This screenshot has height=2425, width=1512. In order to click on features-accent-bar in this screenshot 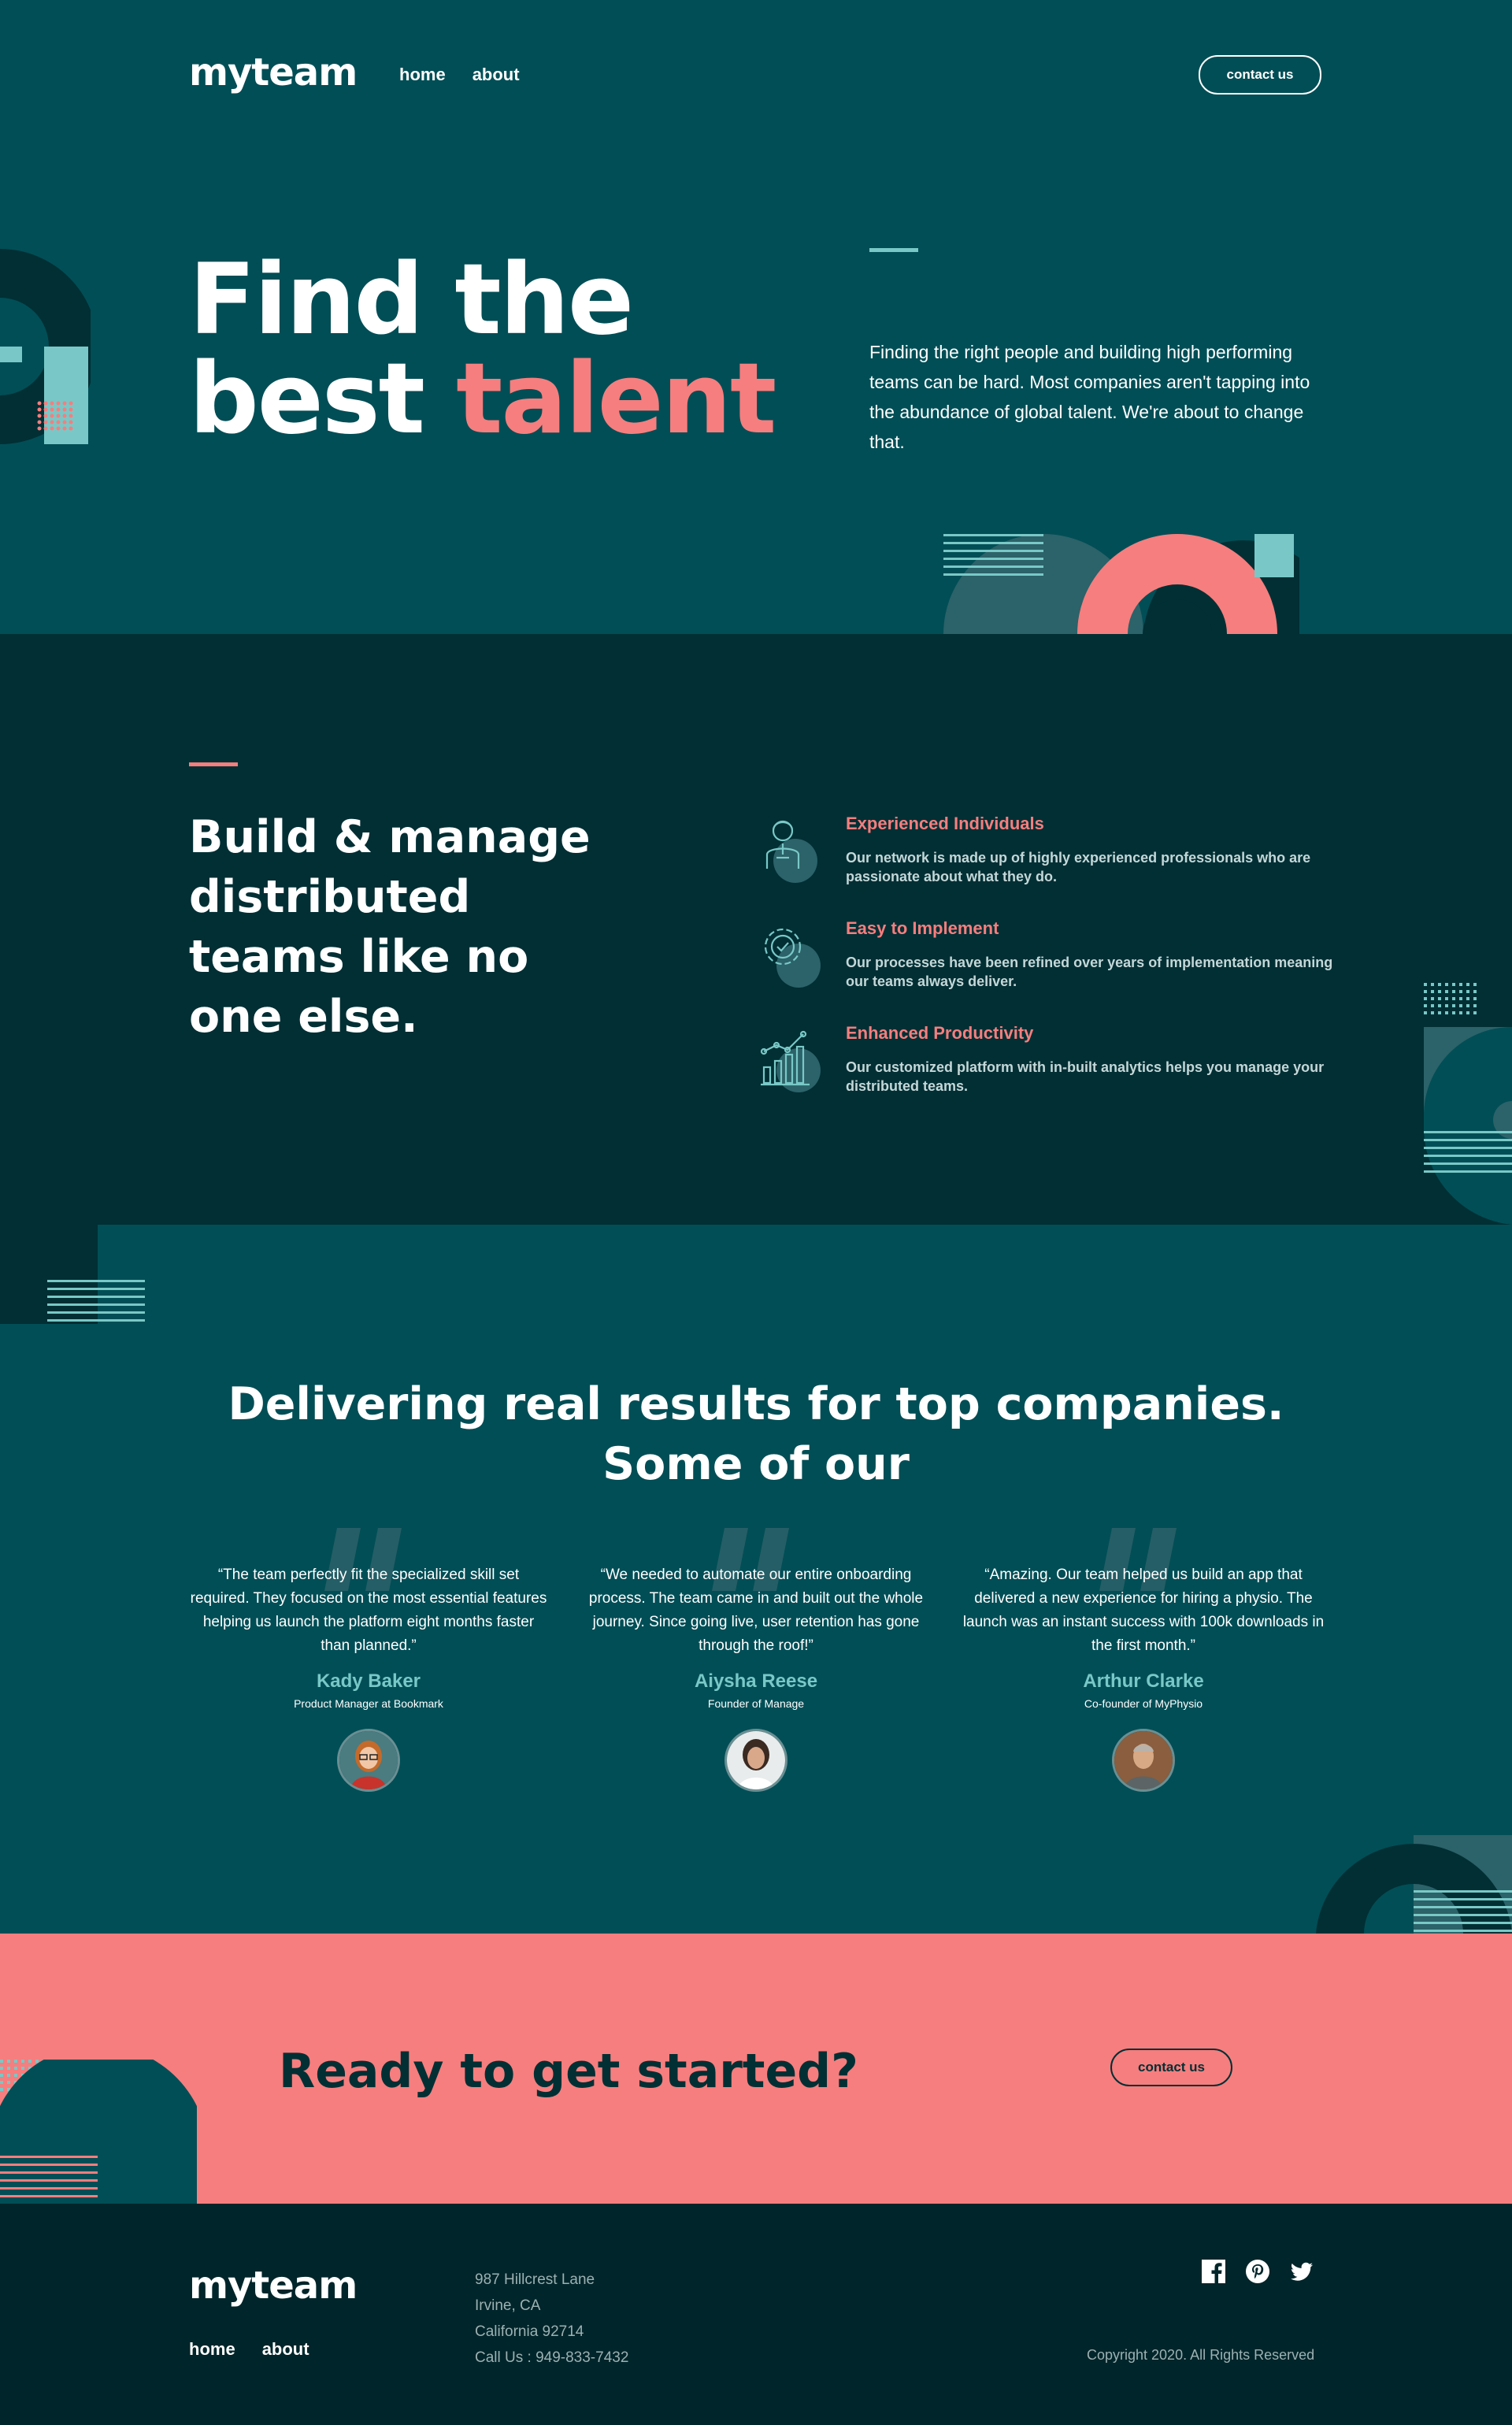, I will do `click(213, 764)`.